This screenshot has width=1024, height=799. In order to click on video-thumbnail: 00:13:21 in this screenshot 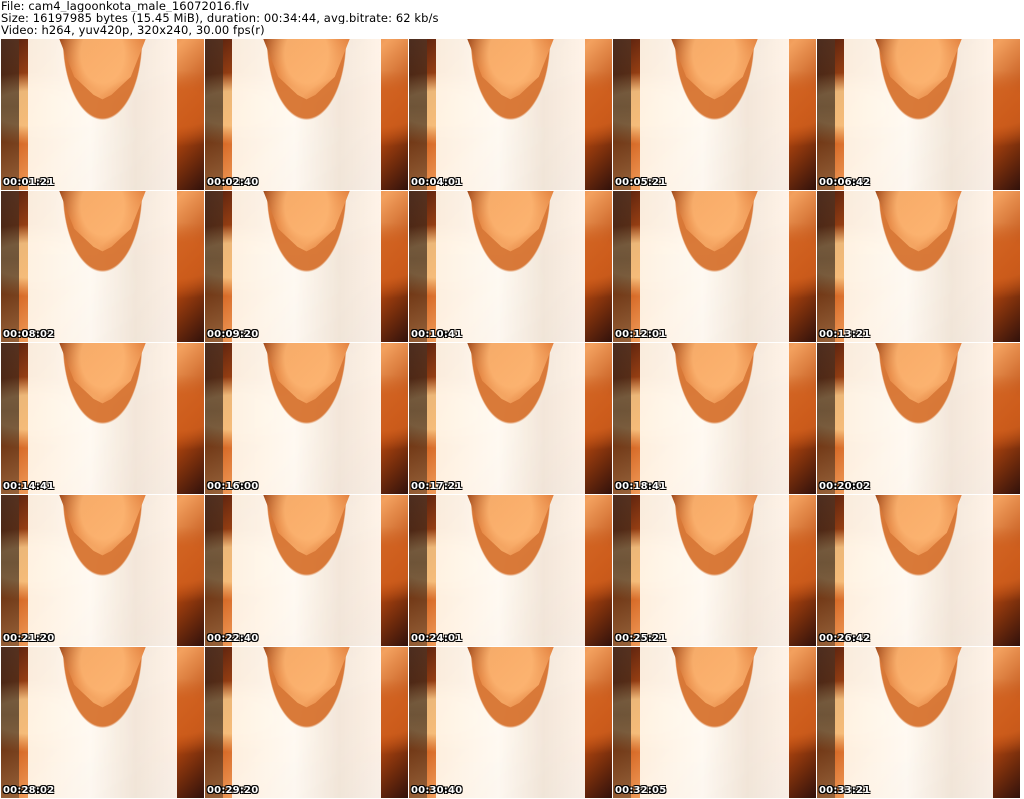, I will do `click(918, 266)`.